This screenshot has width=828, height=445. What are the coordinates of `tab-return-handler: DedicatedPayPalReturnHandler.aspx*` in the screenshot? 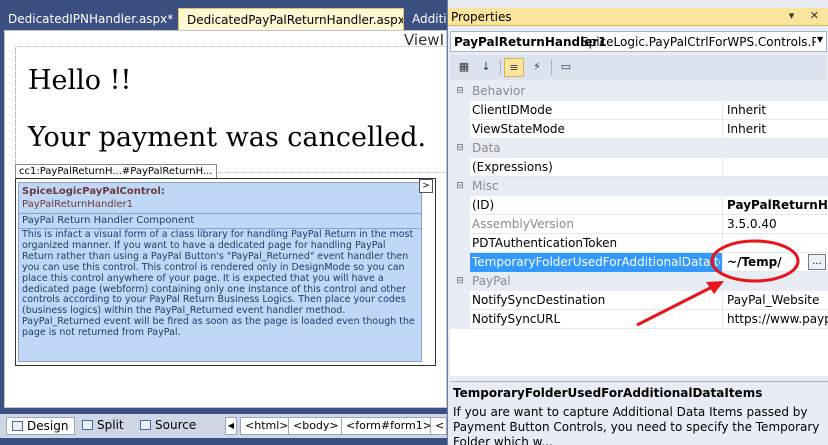 It's located at (291, 19).